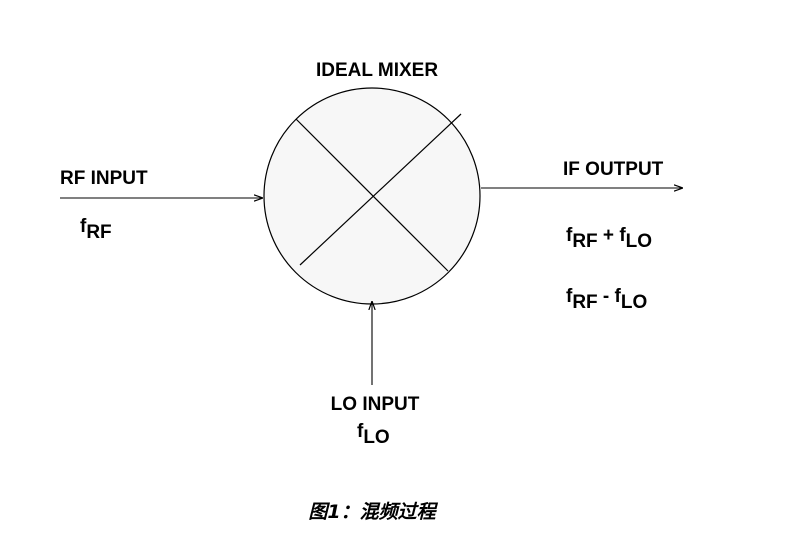 This screenshot has height=542, width=787. Describe the element at coordinates (373, 434) in the screenshot. I see `lo-frequency: fLO` at that location.